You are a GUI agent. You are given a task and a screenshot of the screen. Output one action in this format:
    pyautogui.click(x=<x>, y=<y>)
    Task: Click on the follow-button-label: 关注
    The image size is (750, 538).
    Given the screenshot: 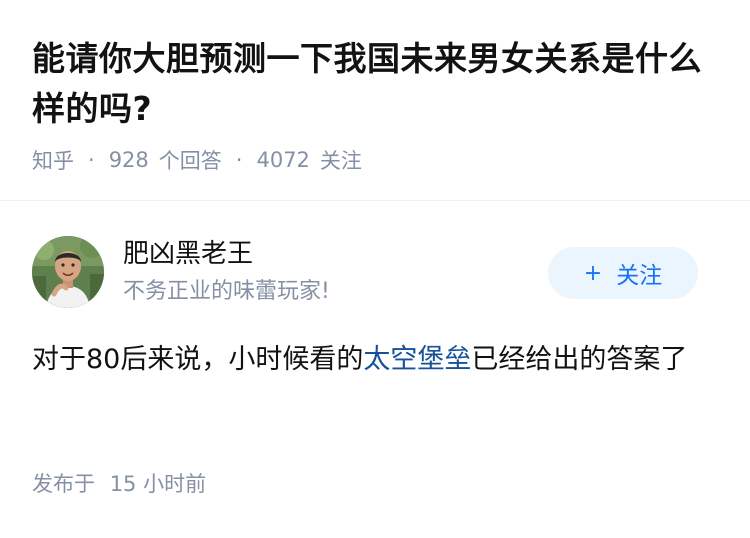 What is the action you would take?
    pyautogui.click(x=639, y=276)
    